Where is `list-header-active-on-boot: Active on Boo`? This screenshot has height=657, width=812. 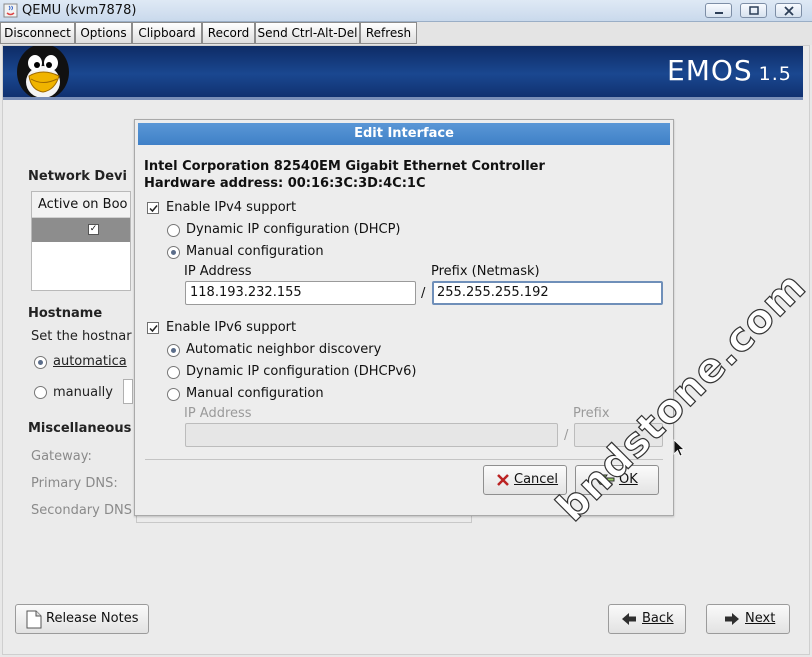
list-header-active-on-boot: Active on Boo is located at coordinates (81, 205).